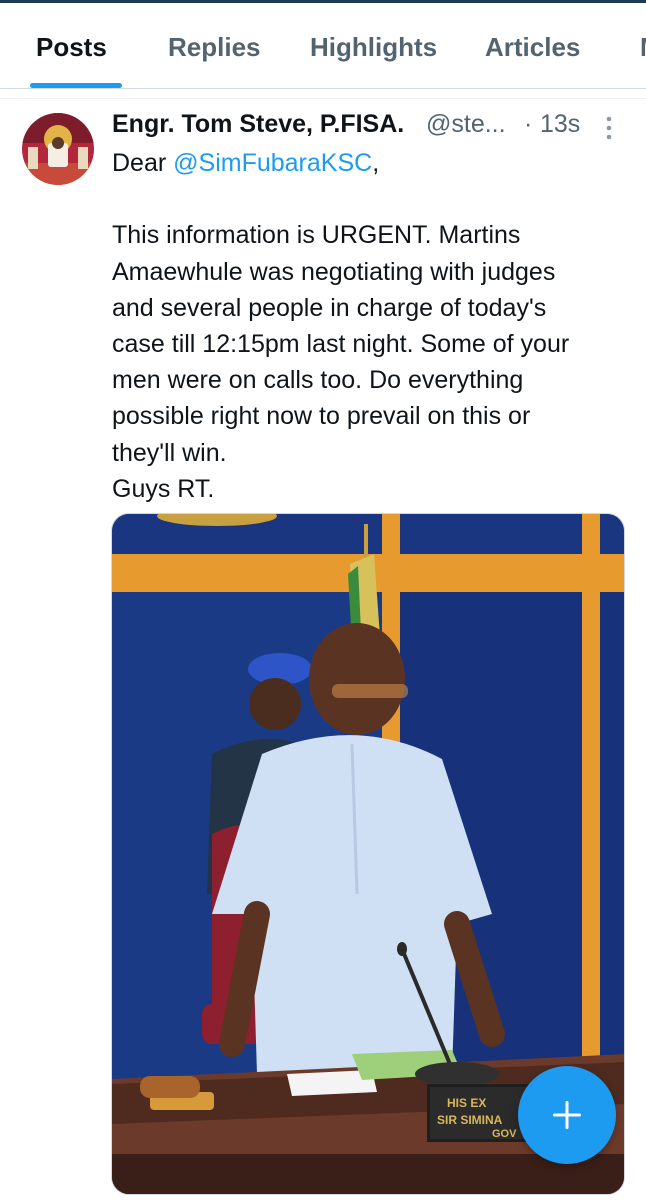 Image resolution: width=646 pixels, height=1200 pixels. I want to click on compose-plus-icon, so click(567, 1115).